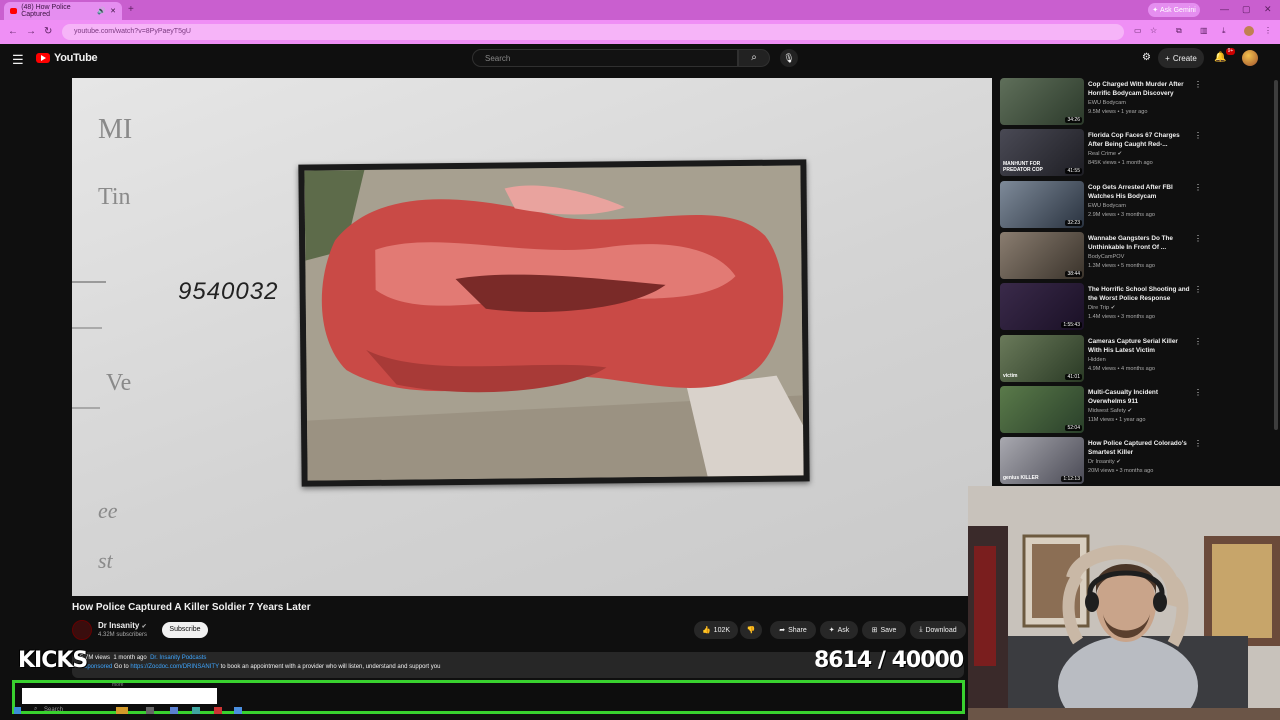 This screenshot has height=720, width=1280. I want to click on recommendation-channel: Hidden, so click(1097, 360).